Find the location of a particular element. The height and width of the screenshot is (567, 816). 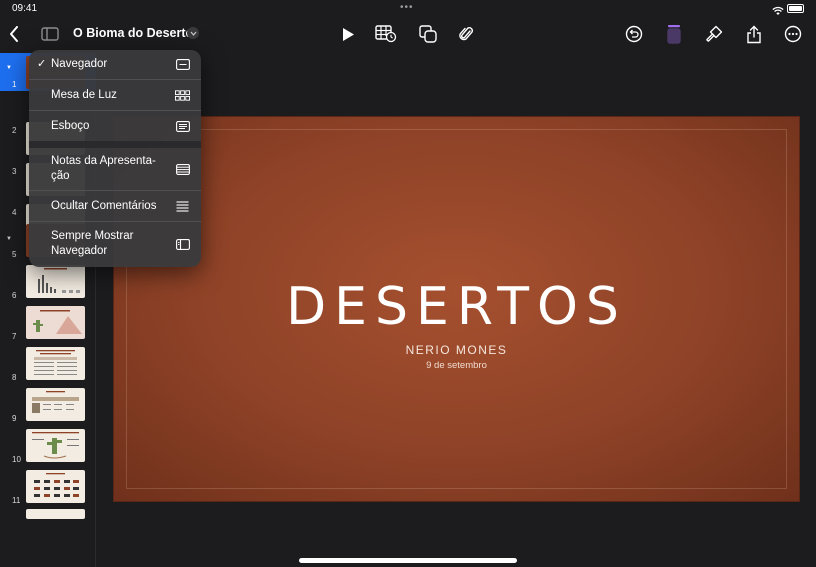

status-bar: 09:41 ••• is located at coordinates (408, 9).